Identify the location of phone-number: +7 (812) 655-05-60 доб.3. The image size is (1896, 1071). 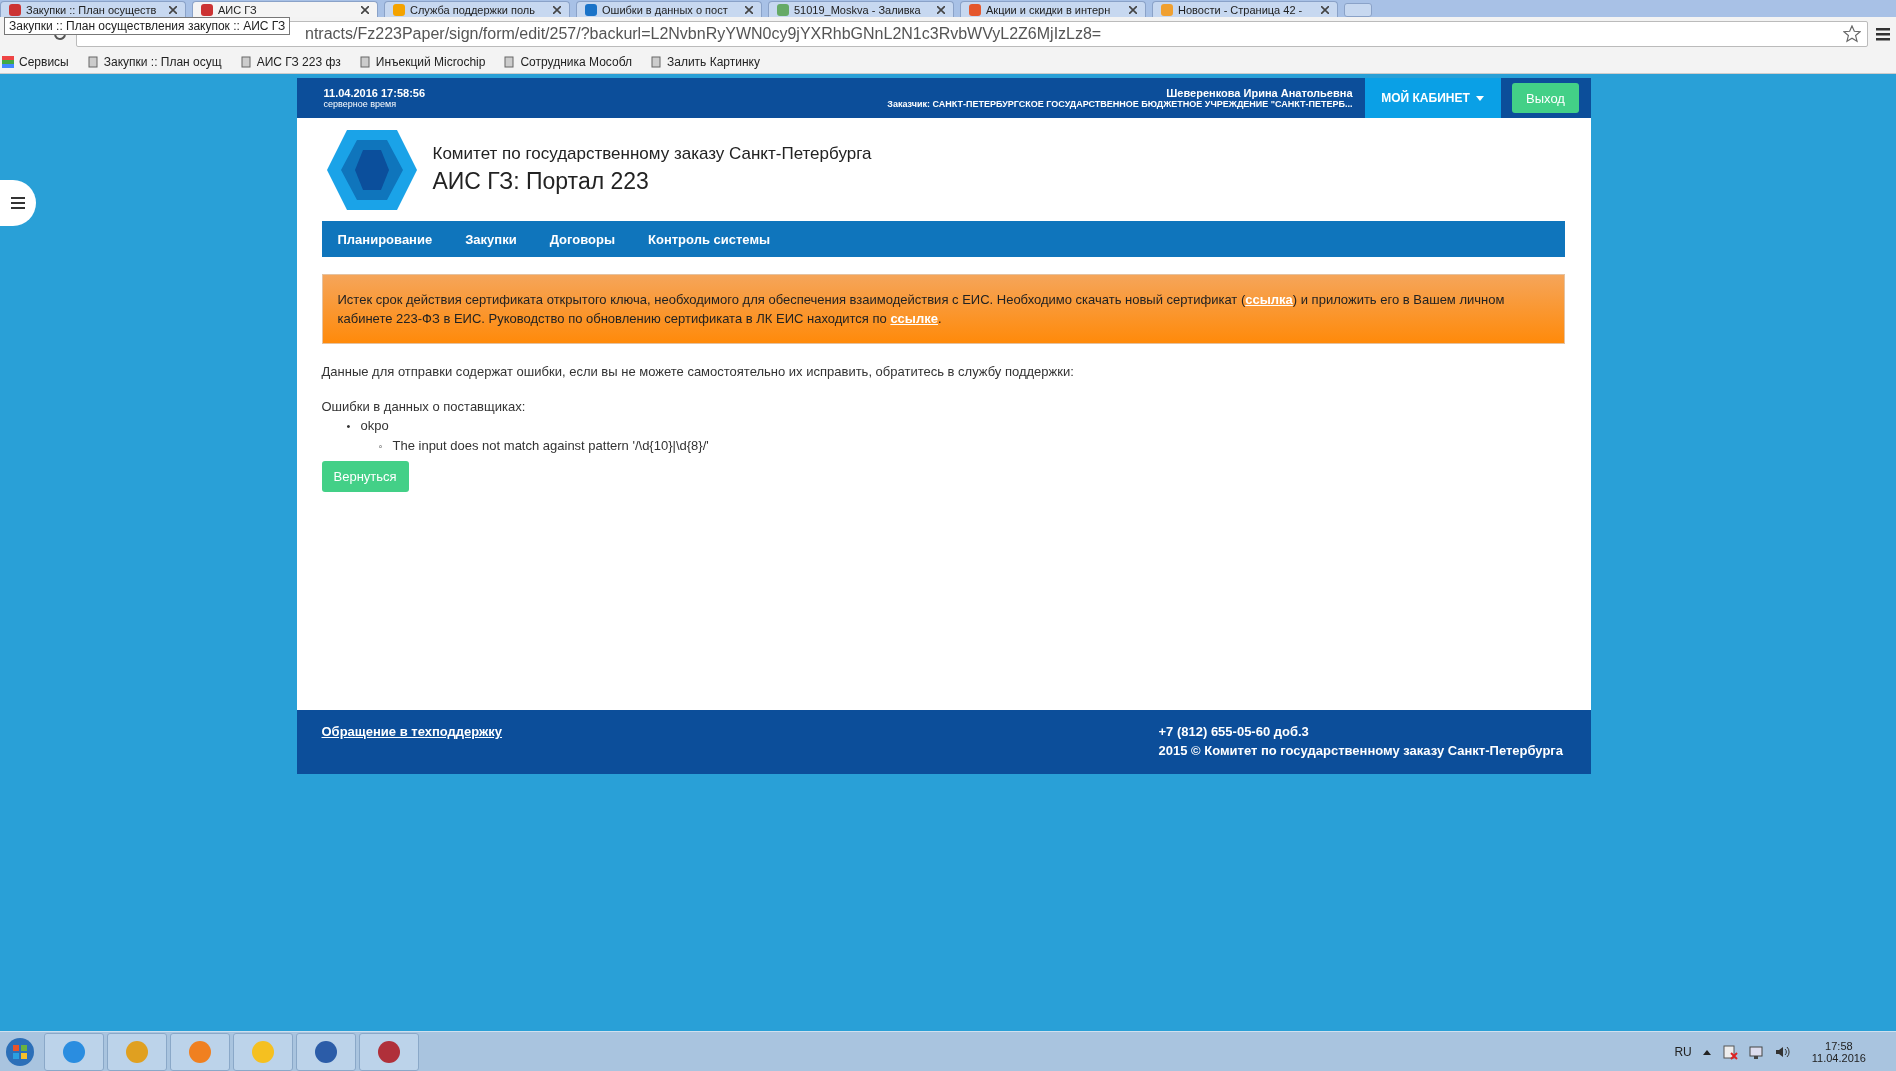
(1234, 731).